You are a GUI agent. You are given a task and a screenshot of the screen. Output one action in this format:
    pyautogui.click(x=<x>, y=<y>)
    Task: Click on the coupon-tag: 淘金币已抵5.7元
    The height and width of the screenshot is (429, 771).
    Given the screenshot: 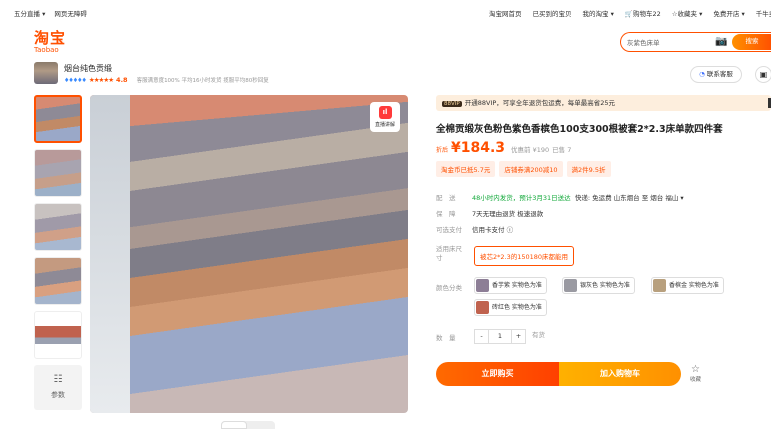 What is the action you would take?
    pyautogui.click(x=466, y=169)
    